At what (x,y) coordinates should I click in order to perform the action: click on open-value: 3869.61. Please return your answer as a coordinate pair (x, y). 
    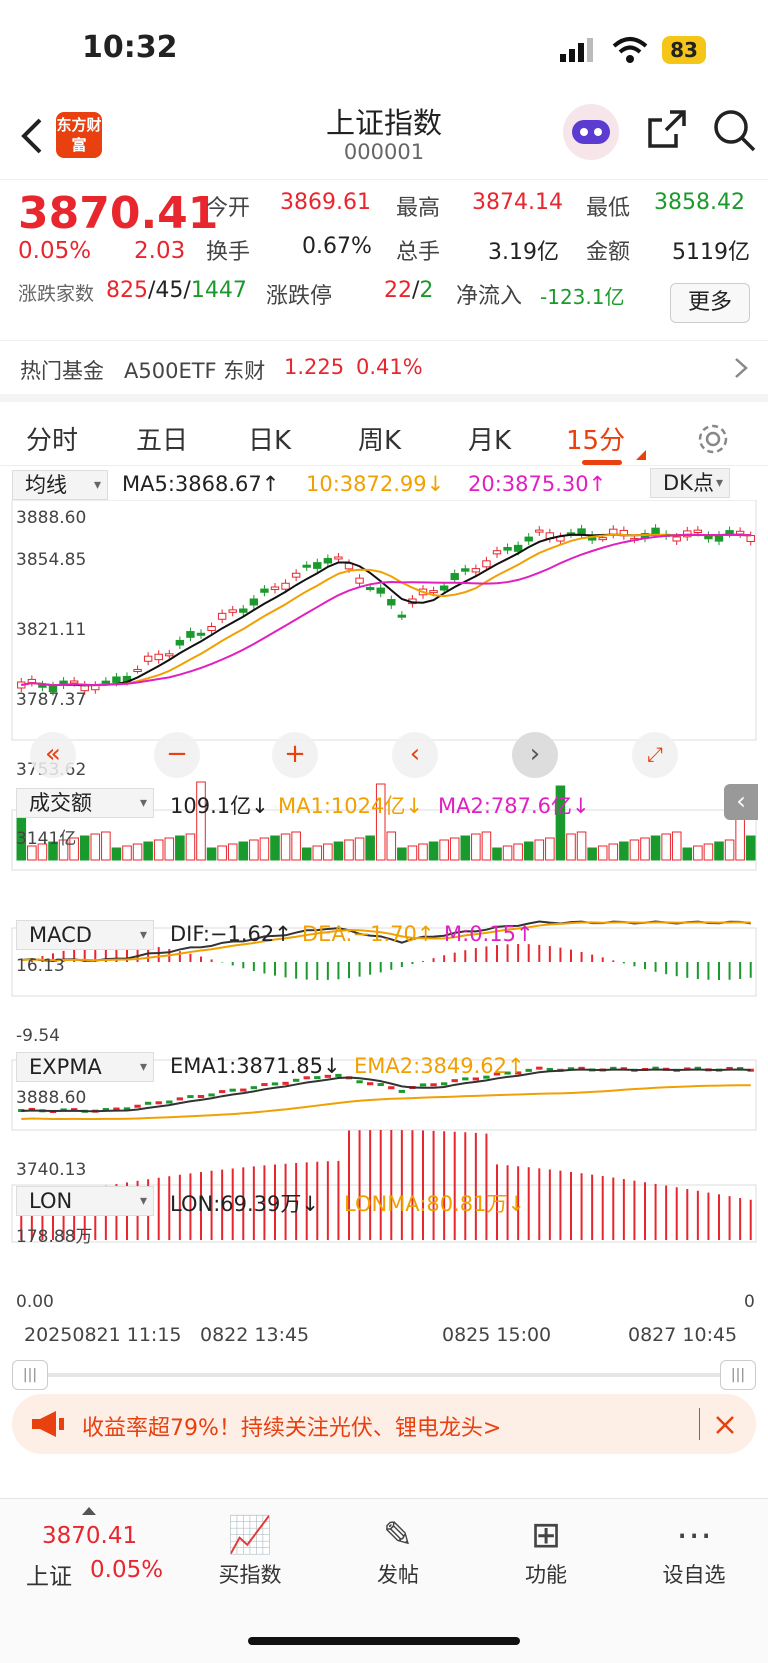
    Looking at the image, I should click on (325, 202).